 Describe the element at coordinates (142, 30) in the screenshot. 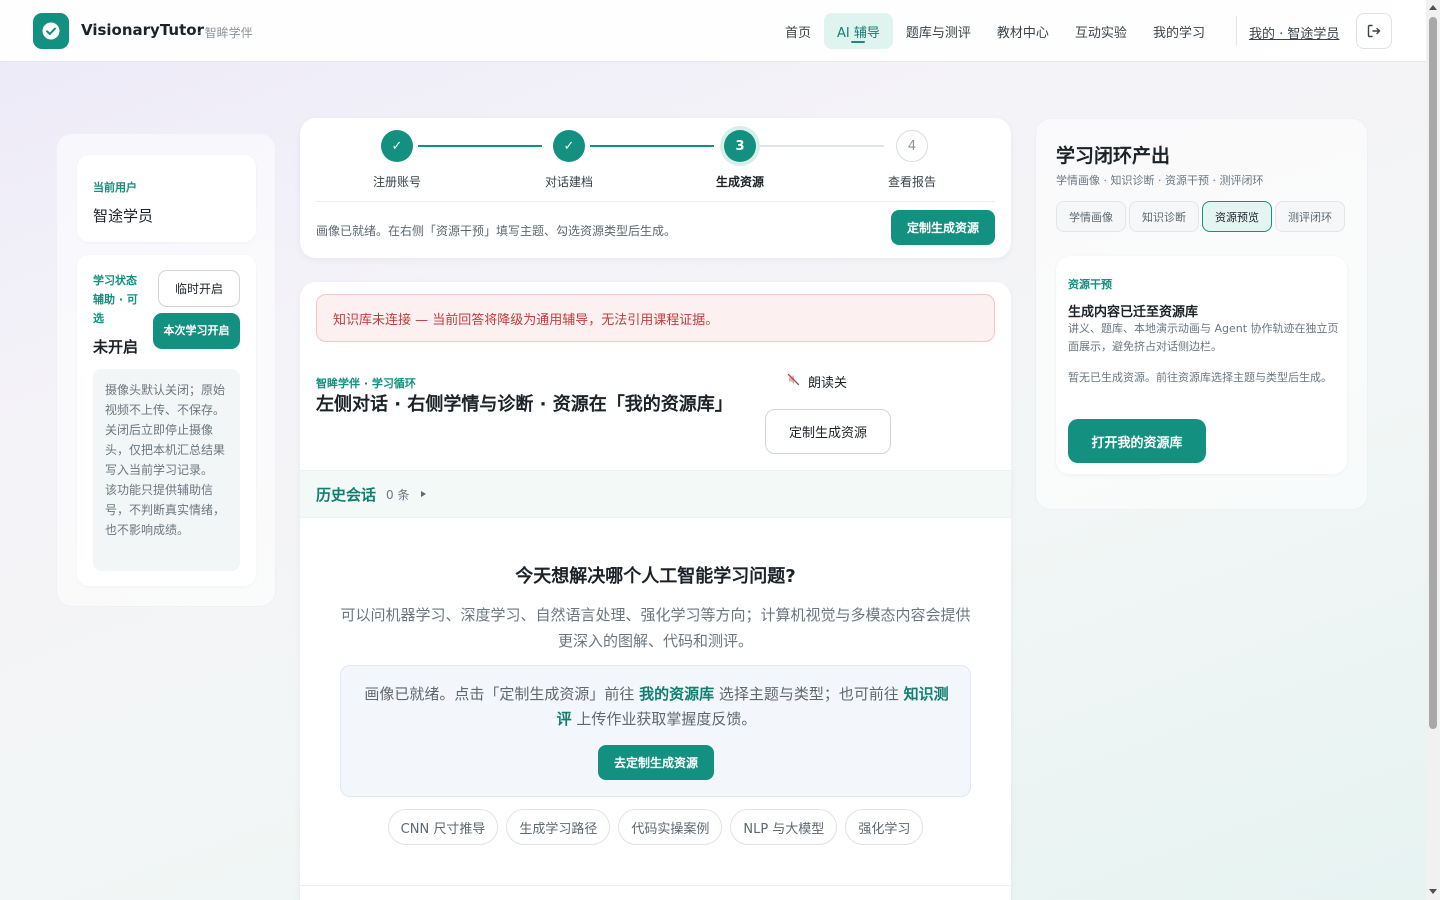

I see `brand-name: VisionaryTutor` at that location.